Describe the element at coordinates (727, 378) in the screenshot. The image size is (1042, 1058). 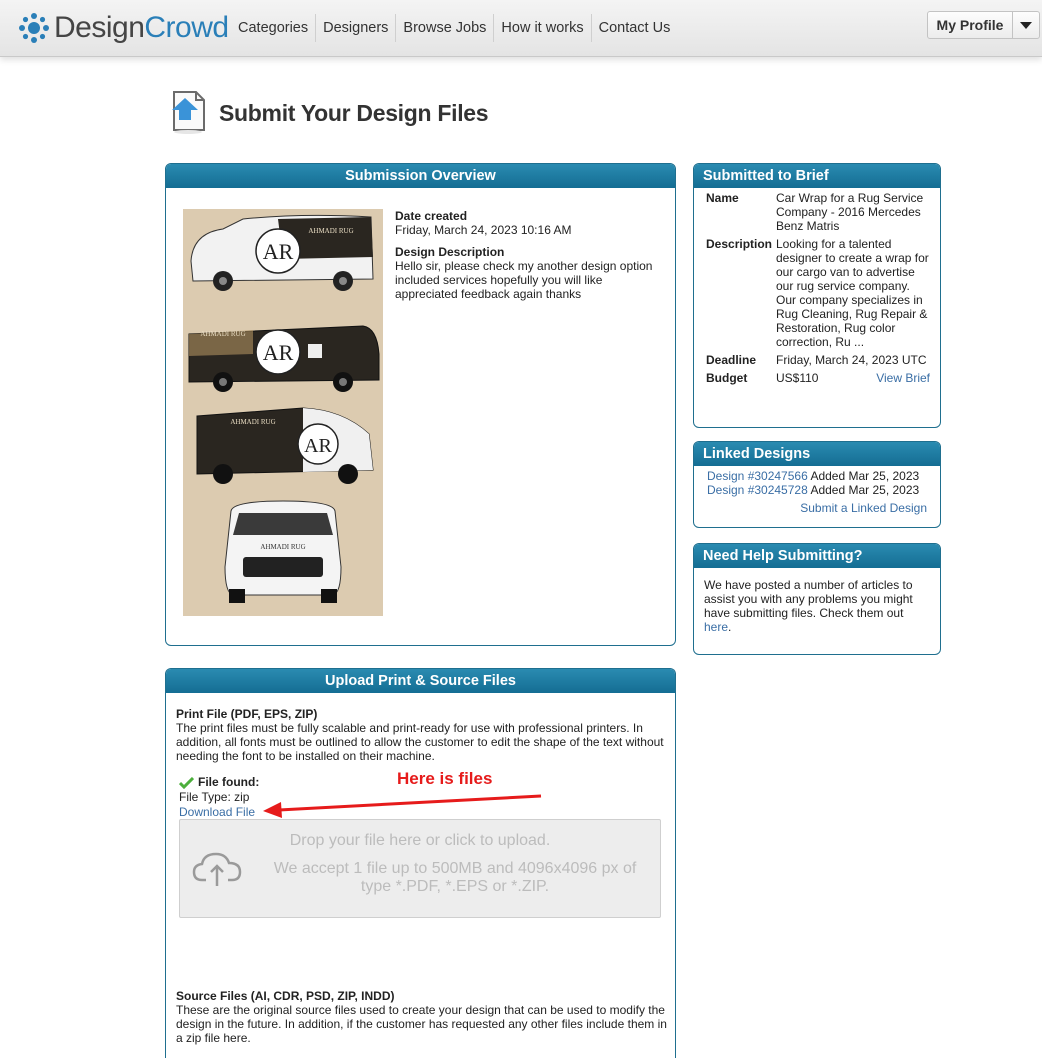
I see `brief-budget-label: Budget` at that location.